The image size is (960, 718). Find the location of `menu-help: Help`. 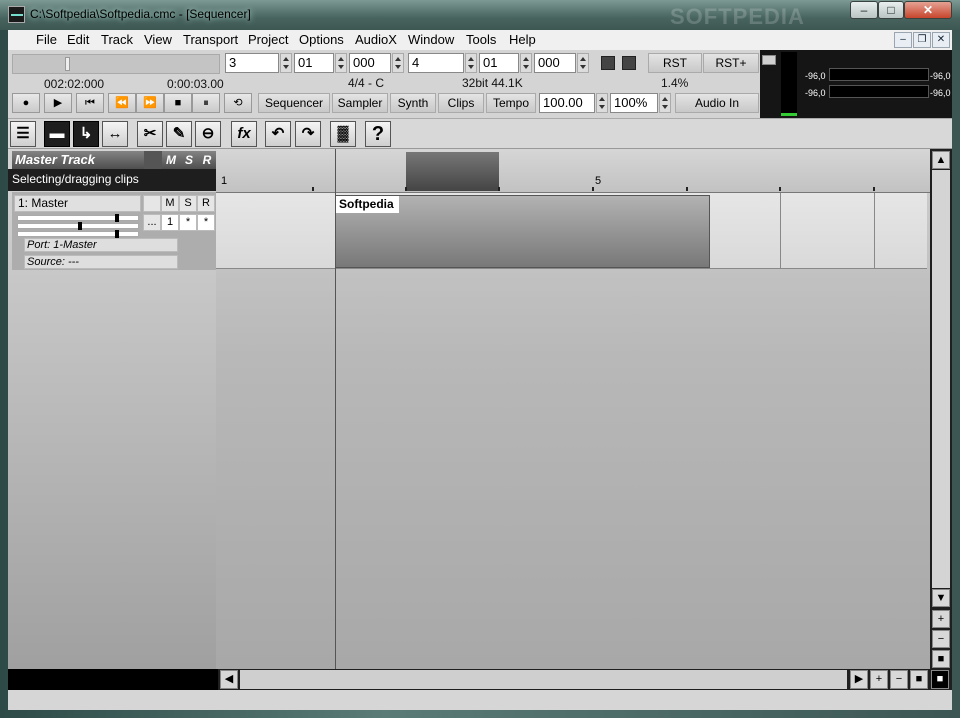

menu-help: Help is located at coordinates (522, 39).